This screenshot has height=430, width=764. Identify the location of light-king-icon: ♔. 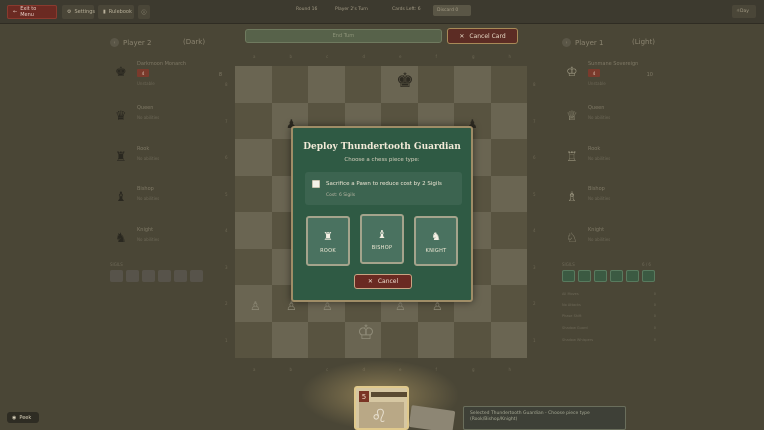
(572, 72).